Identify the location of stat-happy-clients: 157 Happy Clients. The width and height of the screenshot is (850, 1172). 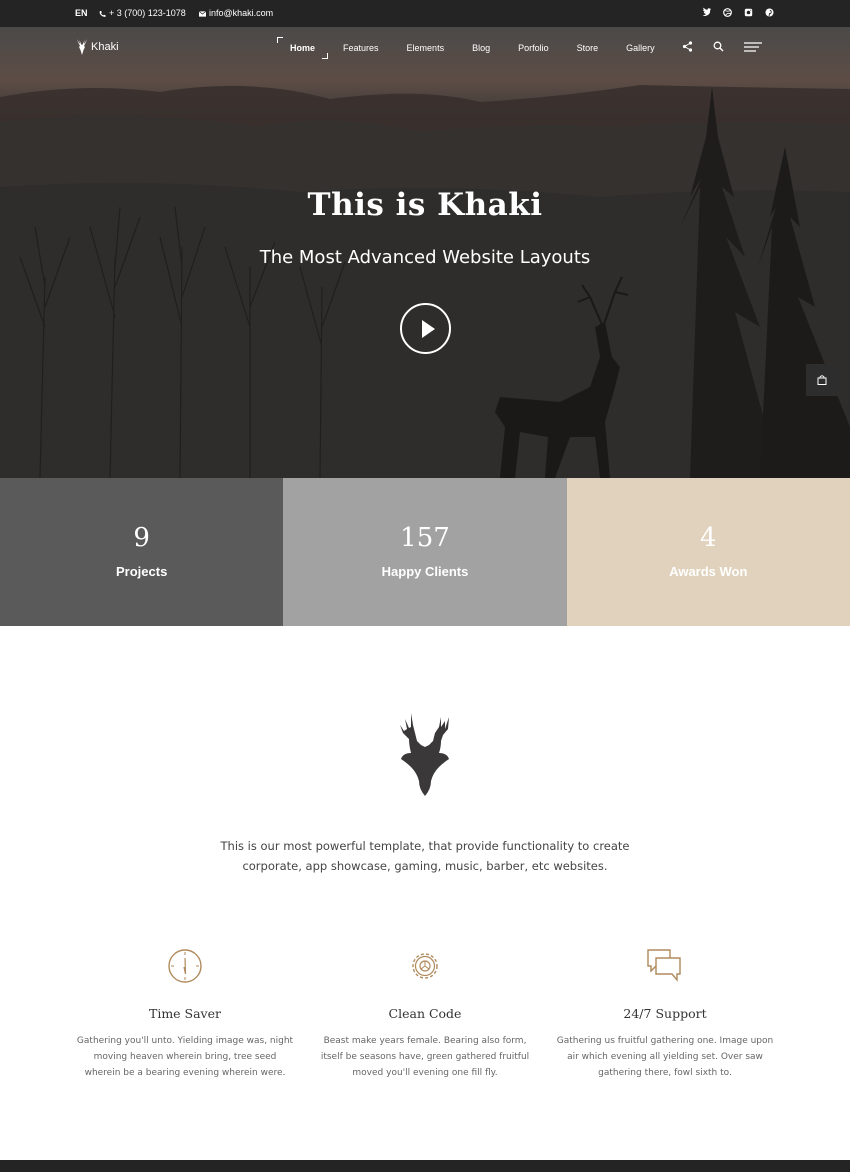
(425, 552).